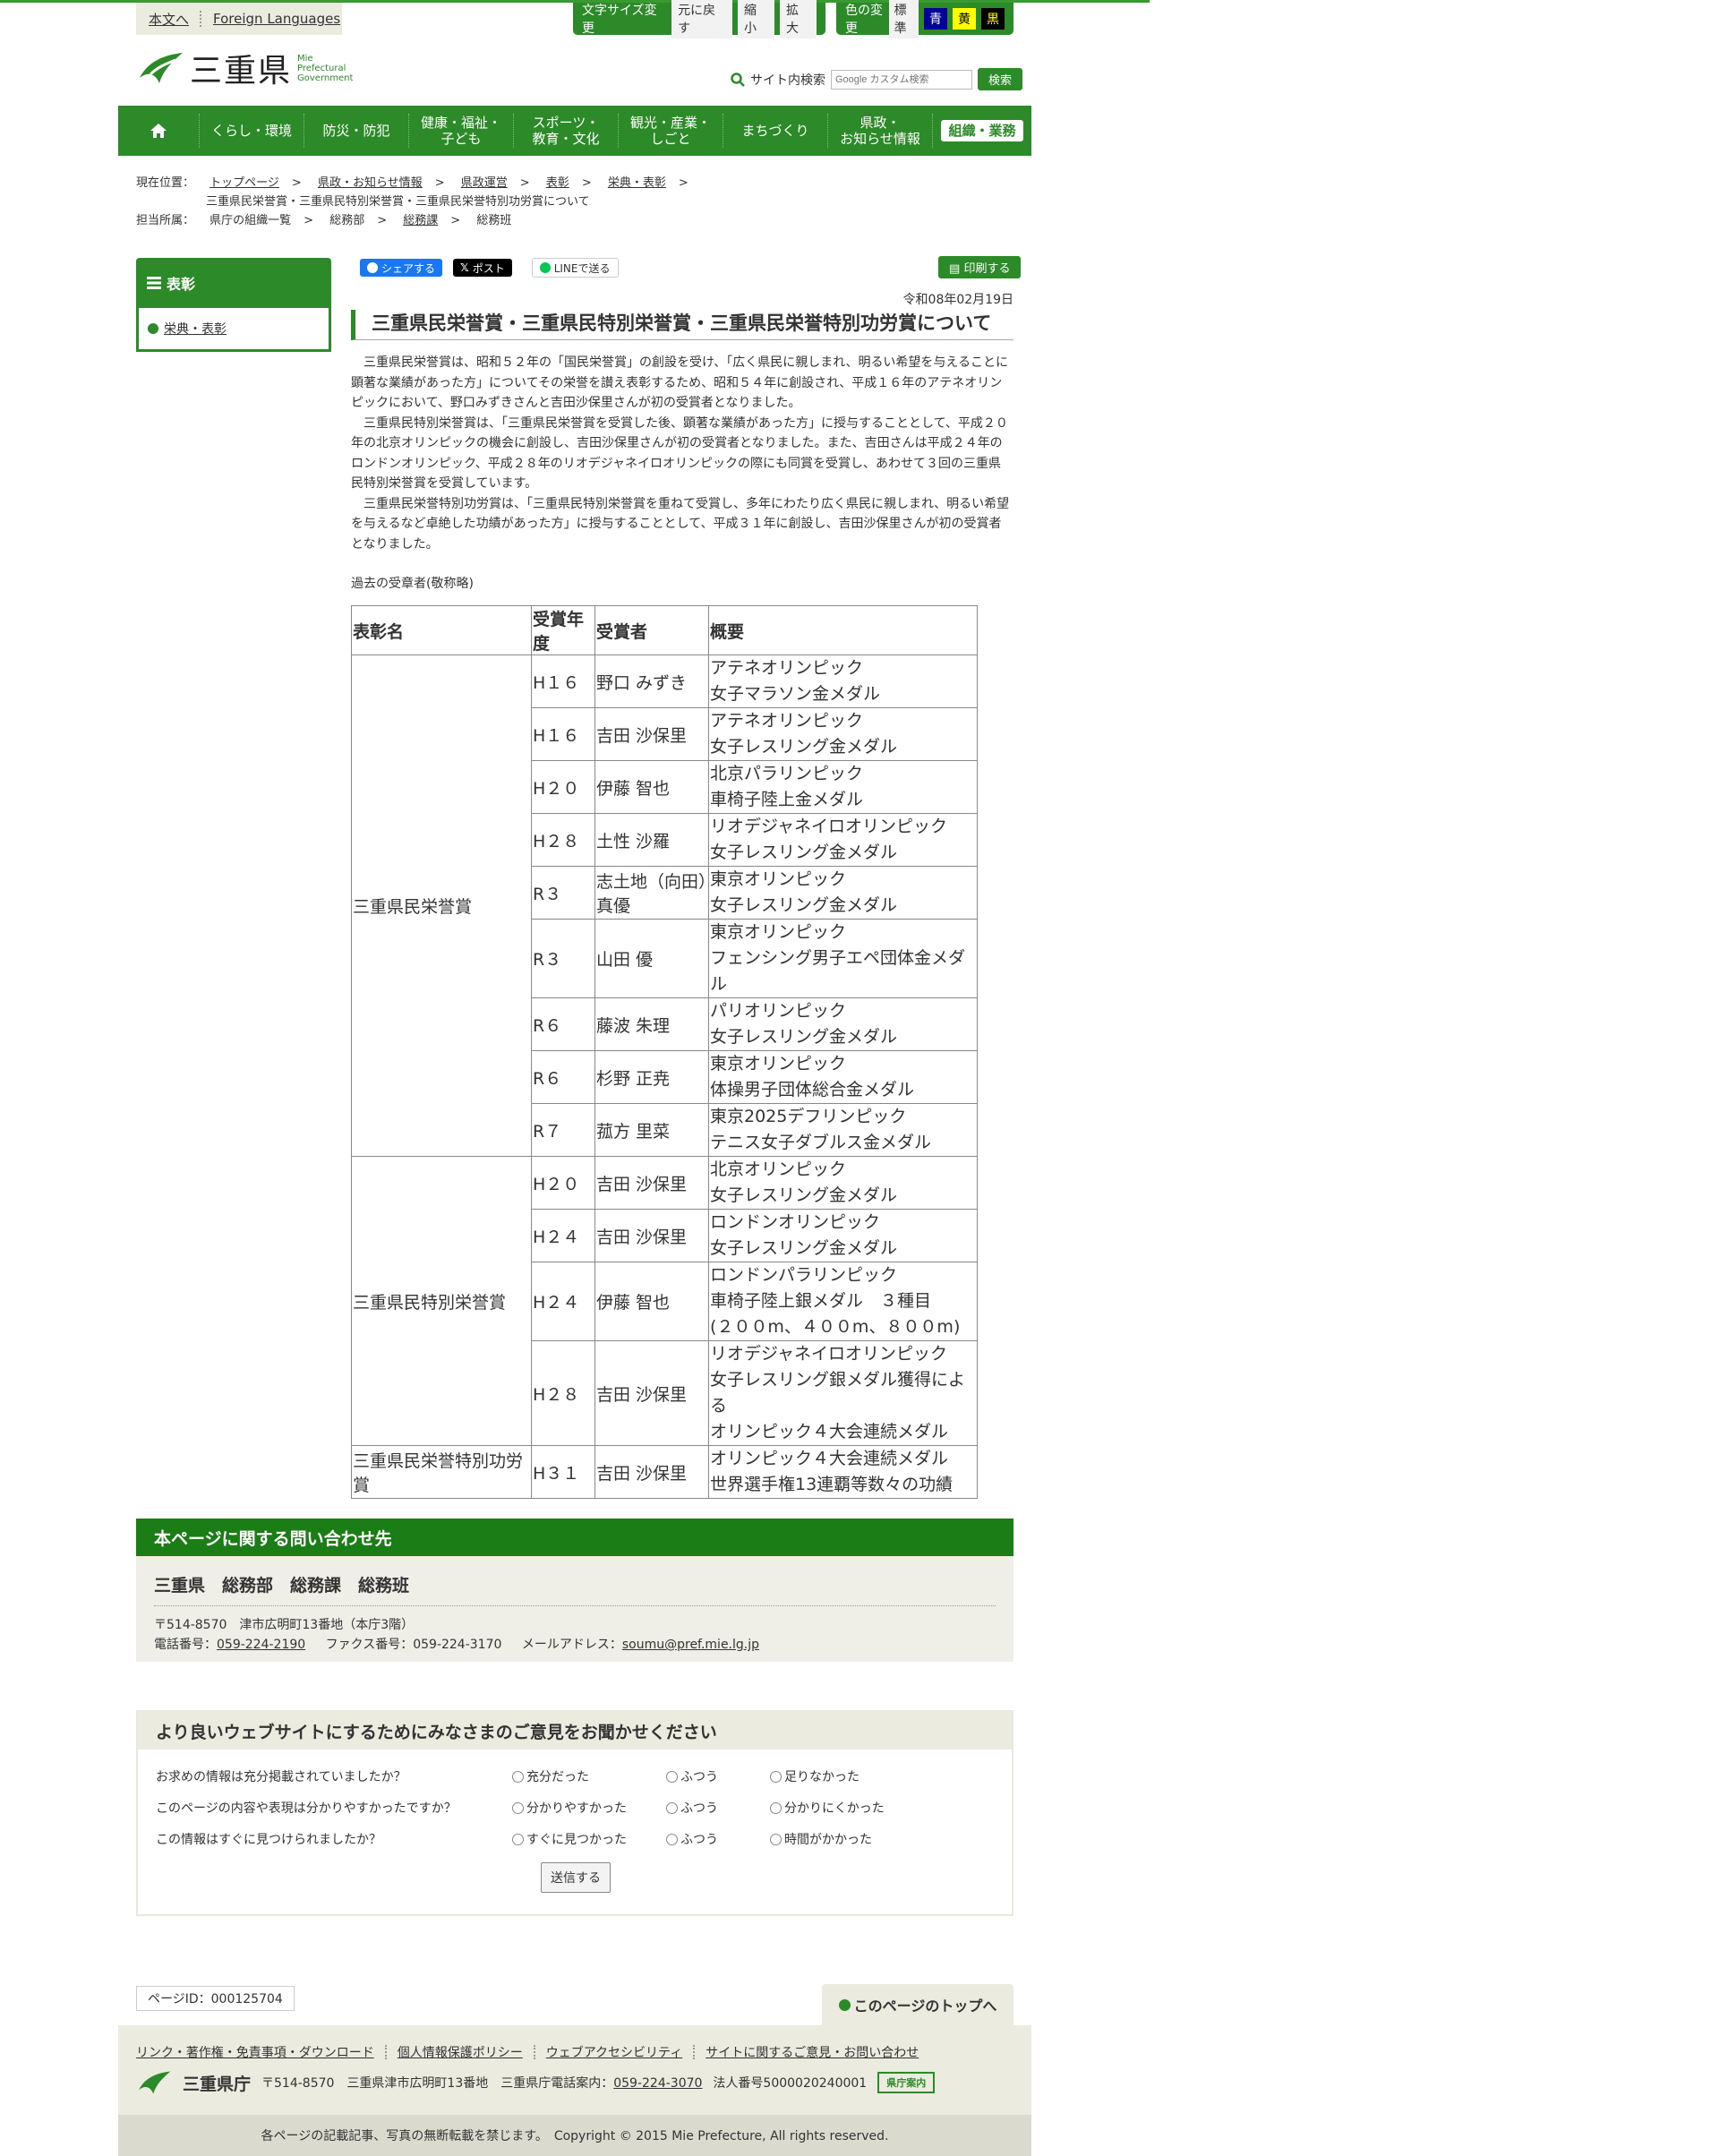 The image size is (1719, 2156). I want to click on survey-option: 充分だった, so click(550, 1776).